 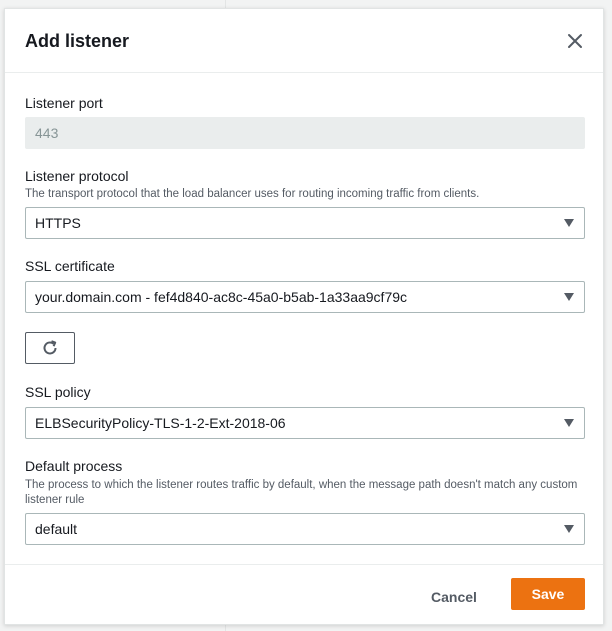 I want to click on close-icon, so click(x=575, y=41).